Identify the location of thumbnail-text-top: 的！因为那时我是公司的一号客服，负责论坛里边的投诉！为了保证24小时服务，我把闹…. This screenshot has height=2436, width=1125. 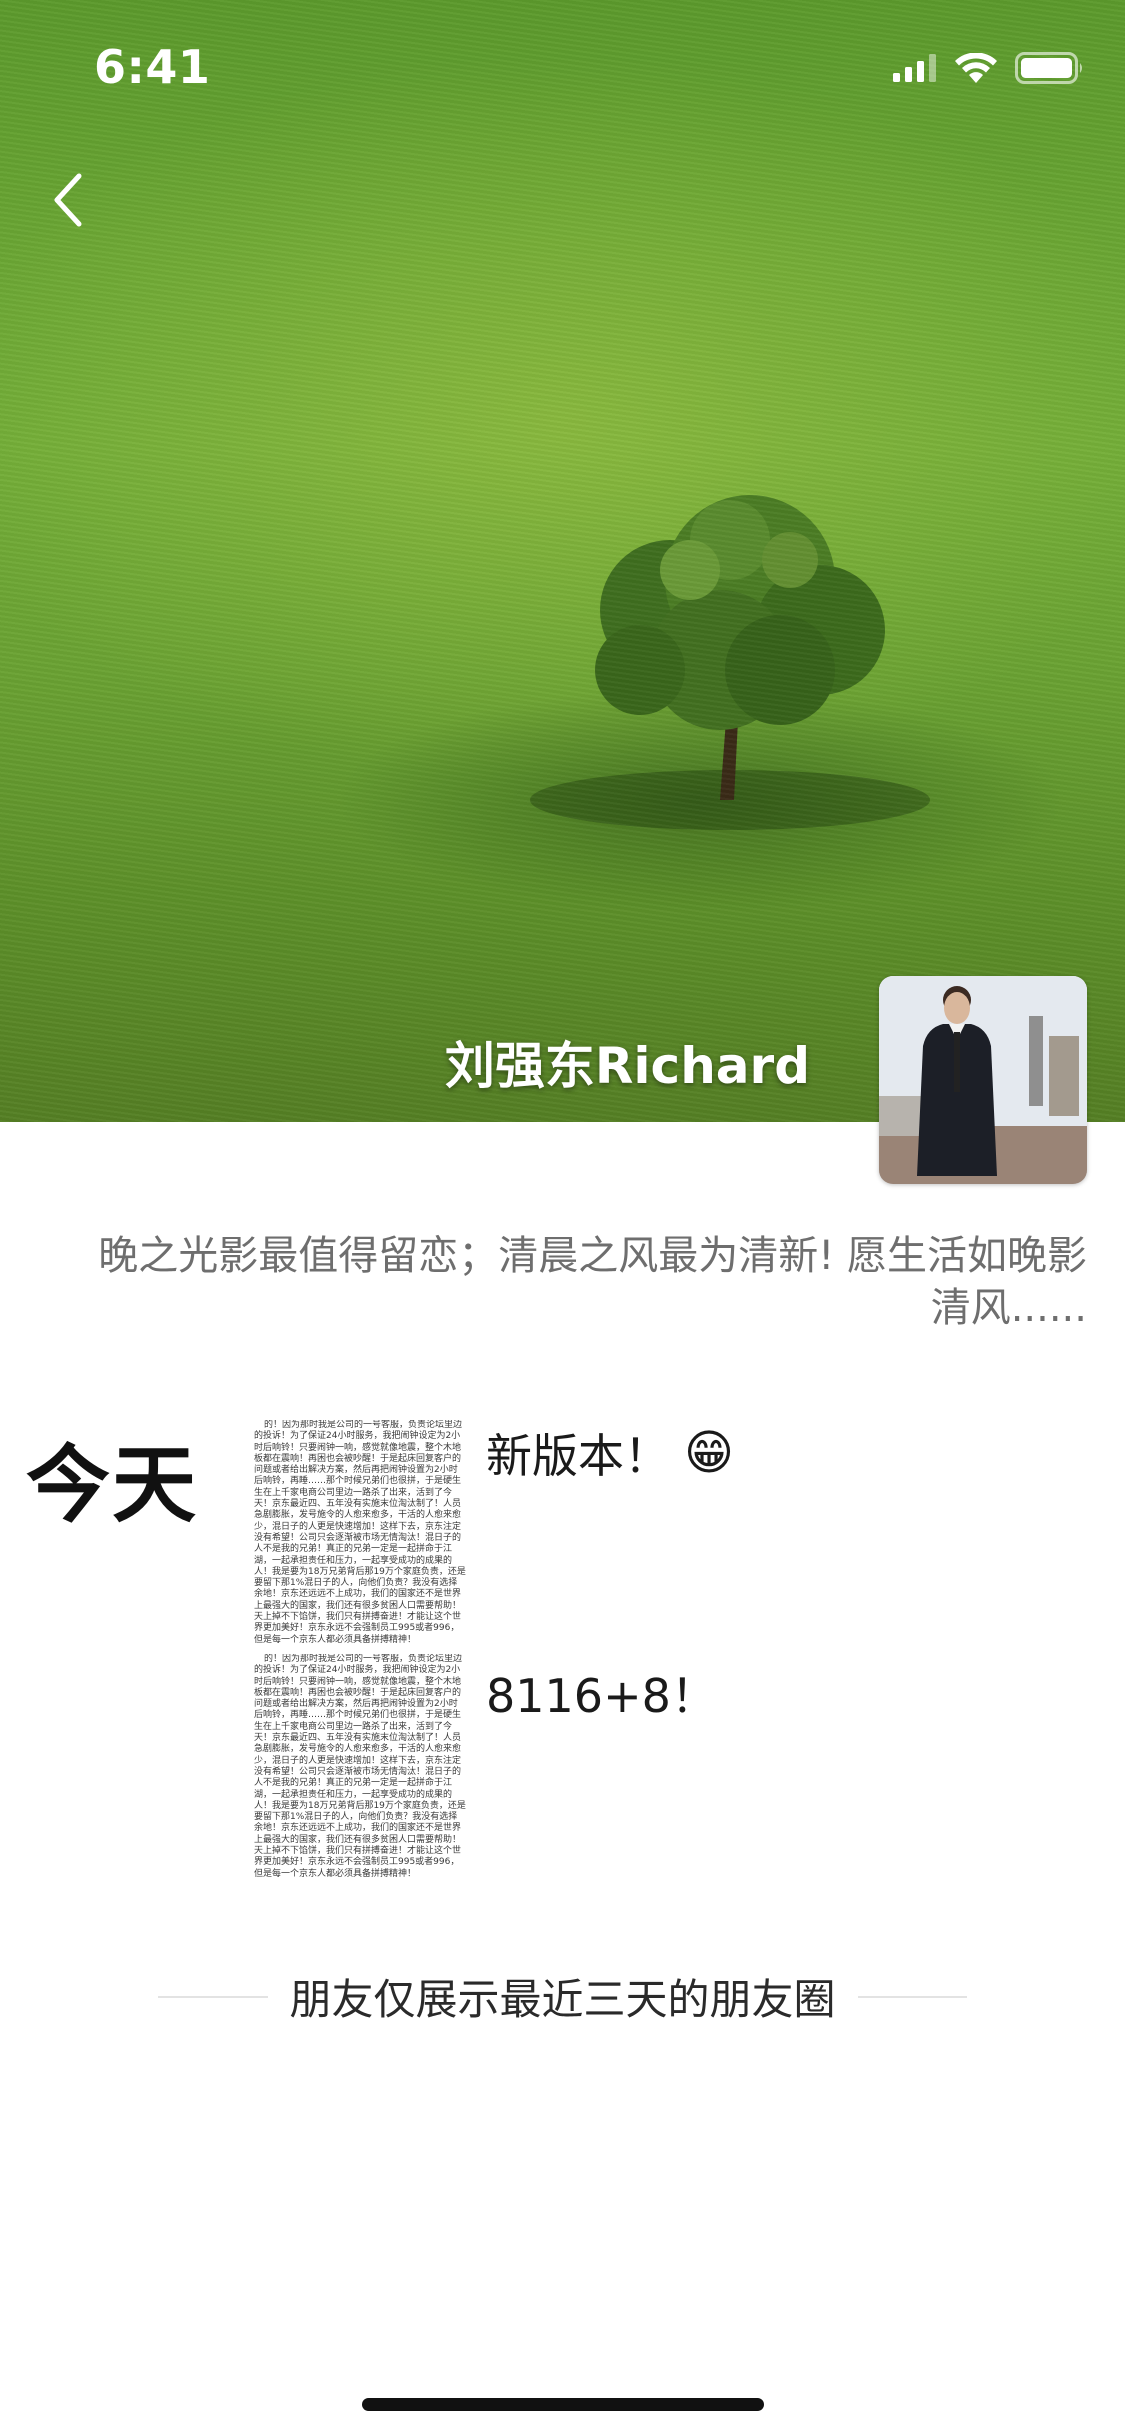
(360, 1532).